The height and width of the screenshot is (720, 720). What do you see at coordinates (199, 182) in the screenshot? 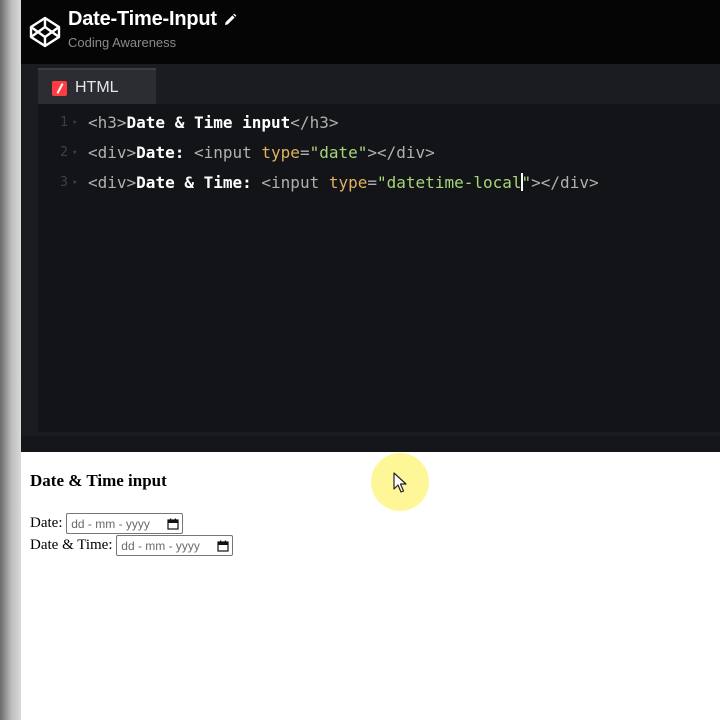
I see `code-token-text: Date & Time:` at bounding box center [199, 182].